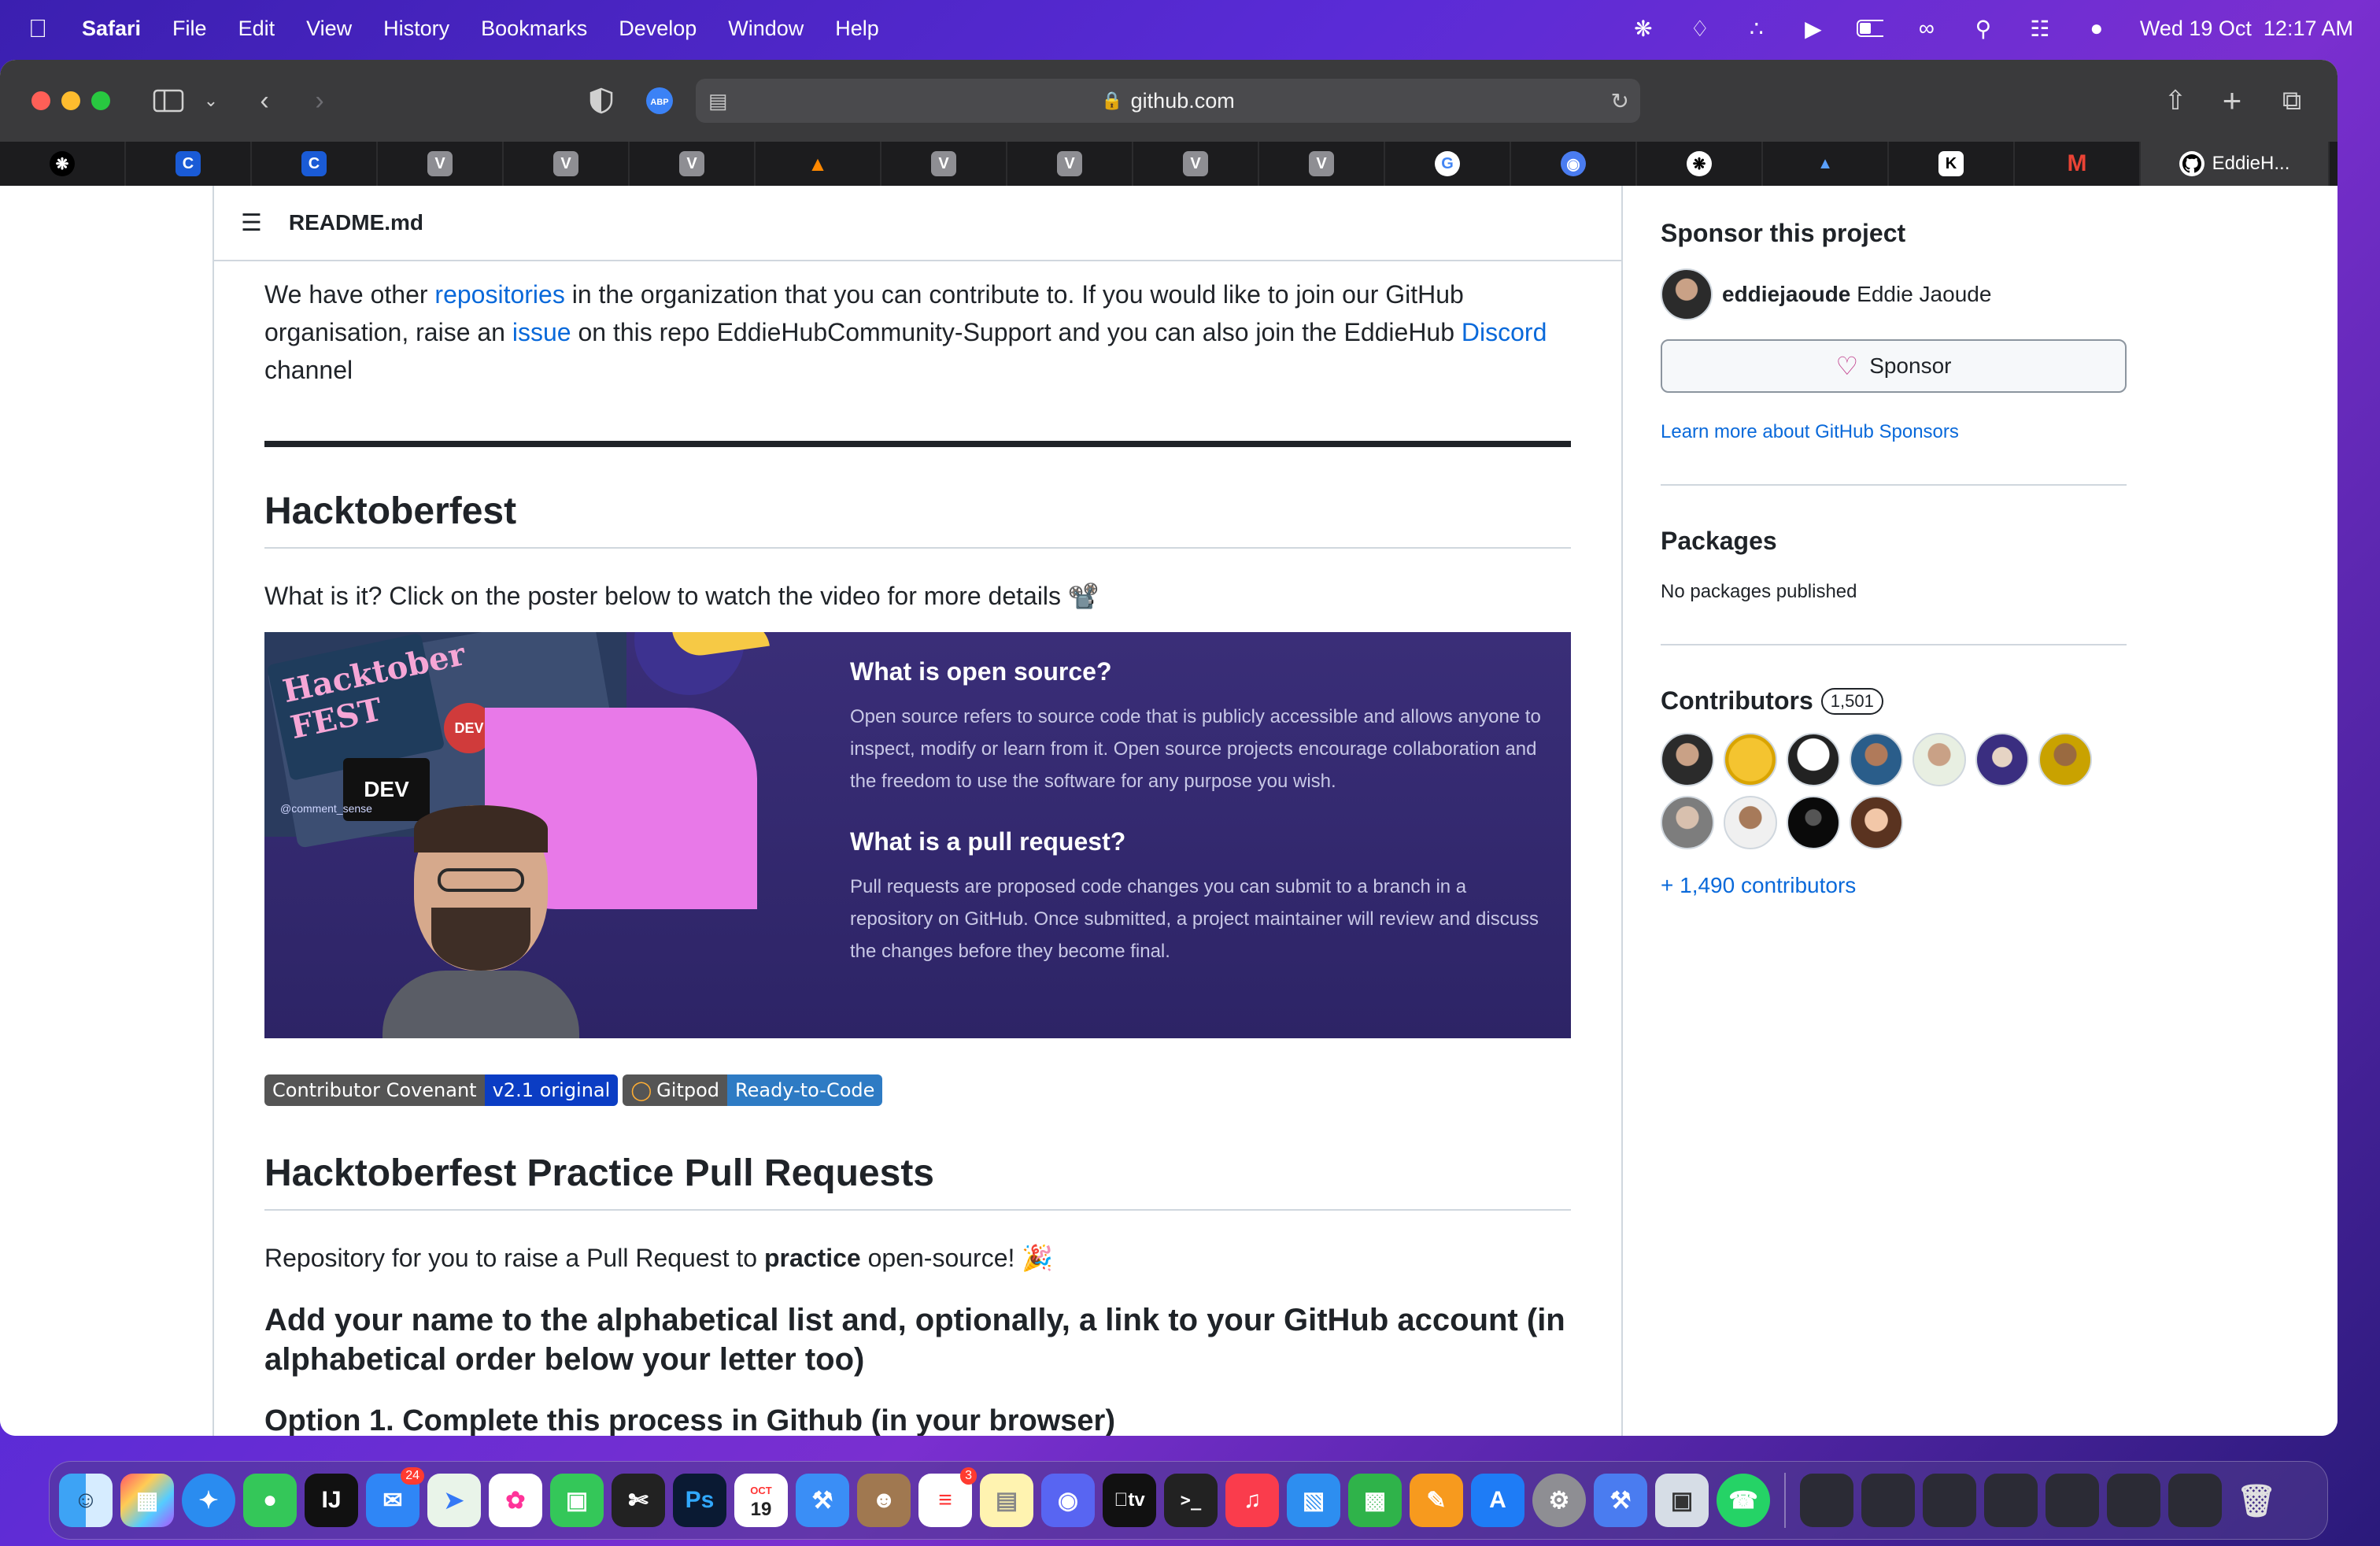 The image size is (2380, 1546). I want to click on xcode-icon: ⚒, so click(822, 1500).